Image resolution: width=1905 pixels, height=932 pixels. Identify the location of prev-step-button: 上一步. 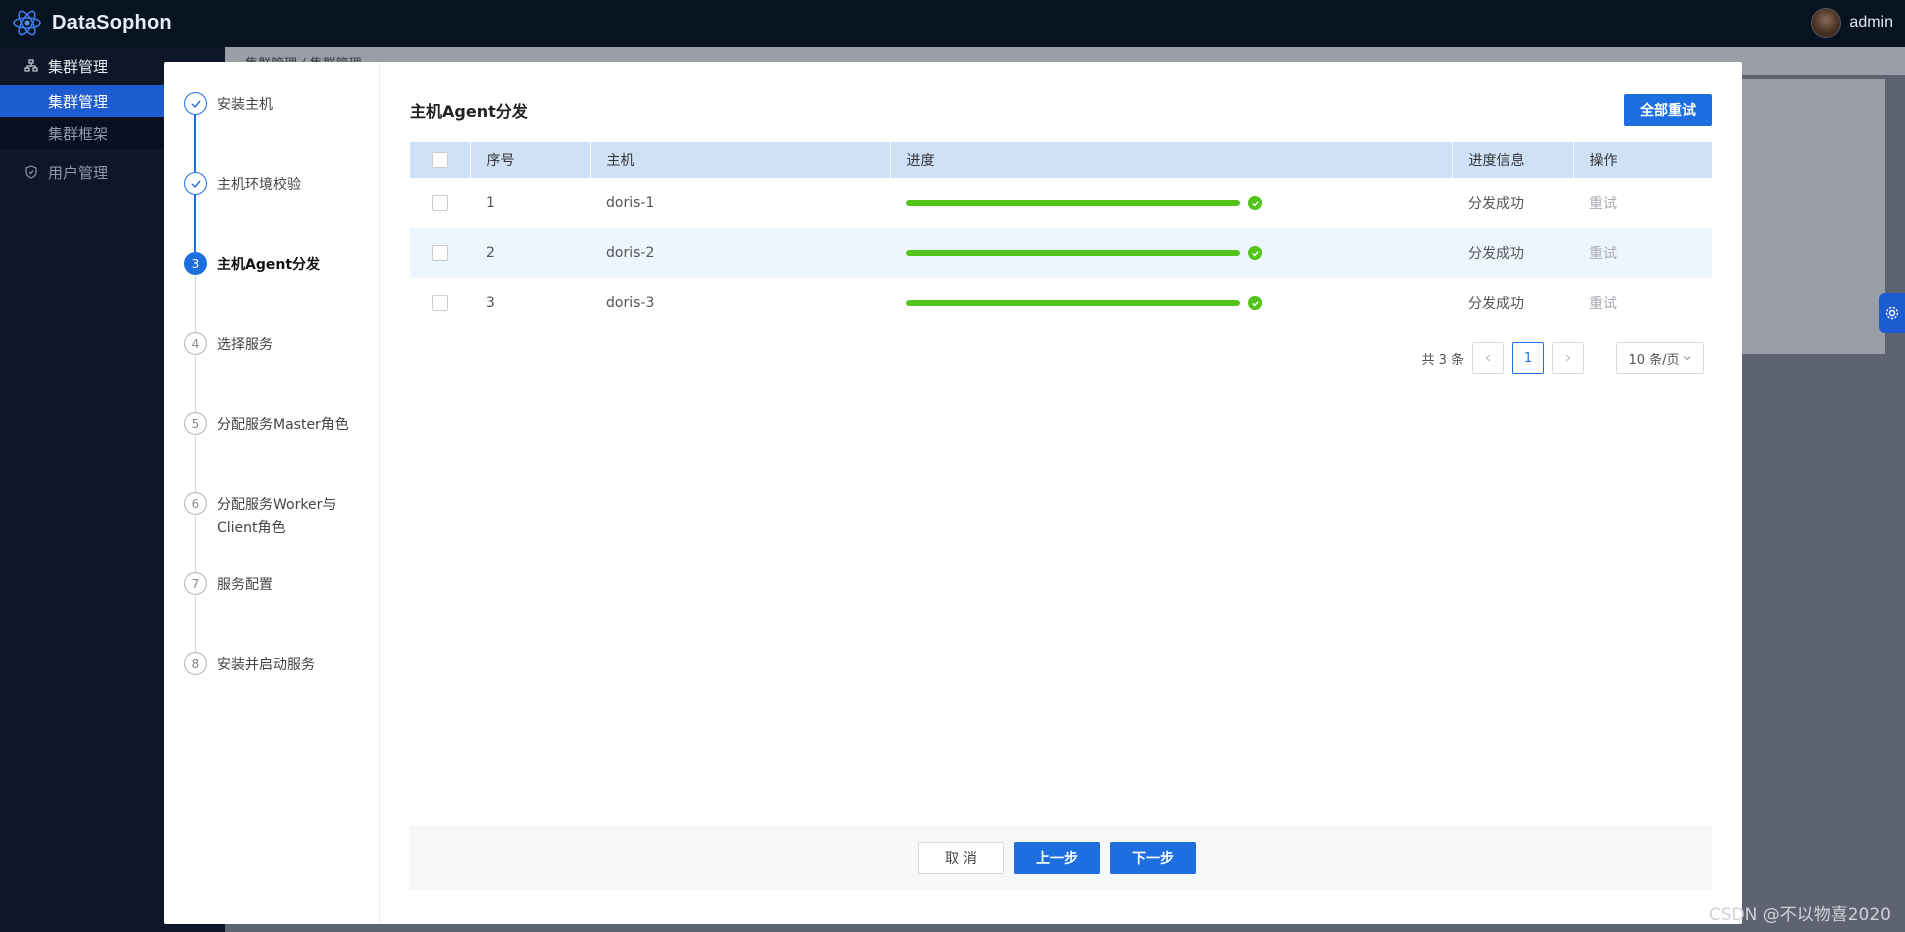
(1057, 858).